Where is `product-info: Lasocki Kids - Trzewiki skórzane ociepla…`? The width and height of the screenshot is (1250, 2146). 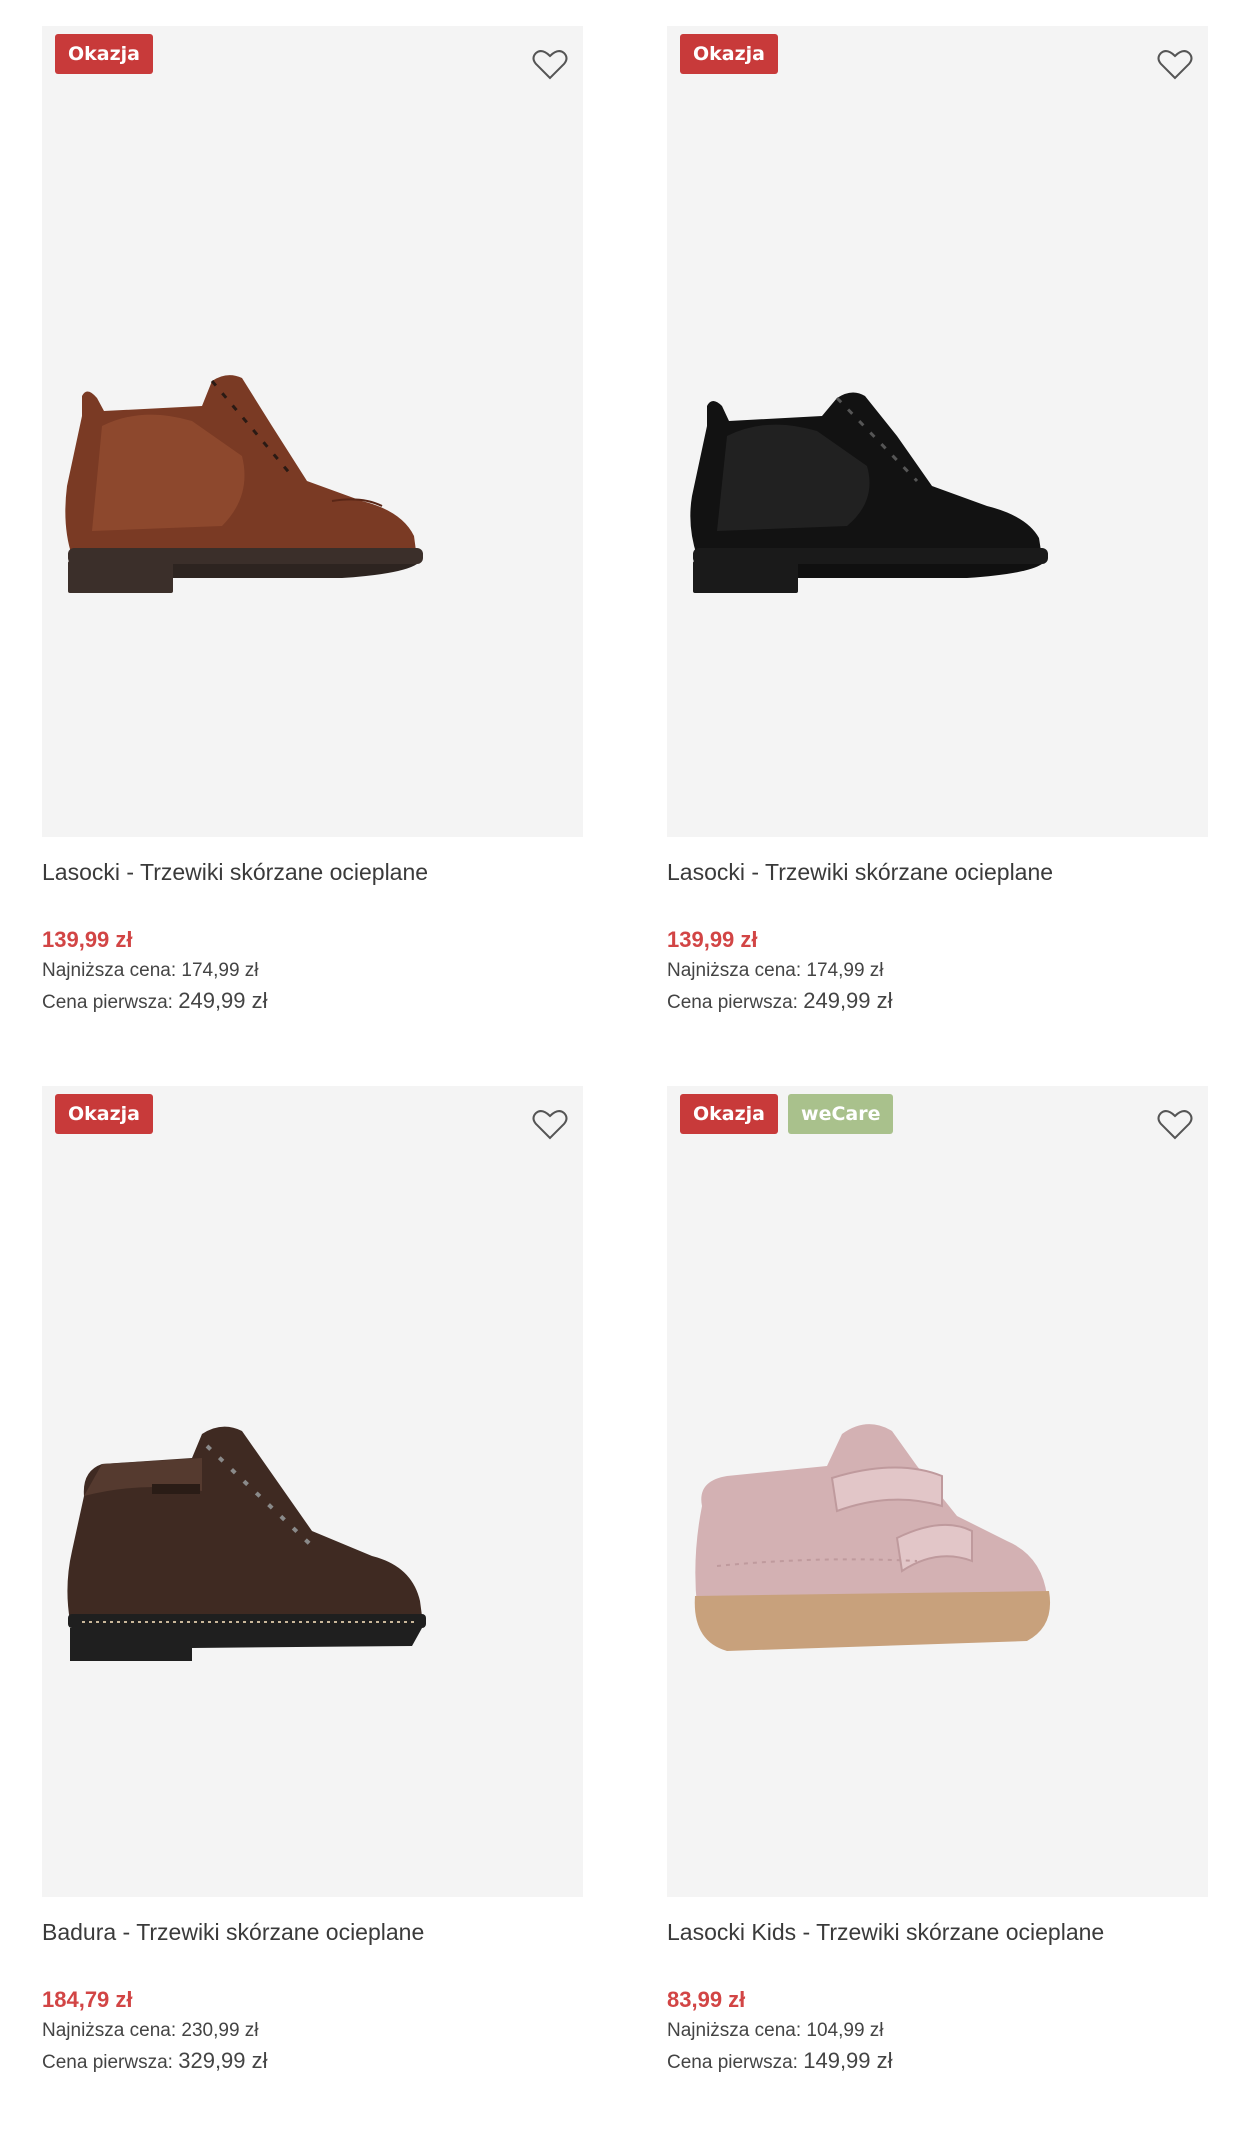
product-info: Lasocki Kids - Trzewiki skórzane ociepla… is located at coordinates (937, 1986).